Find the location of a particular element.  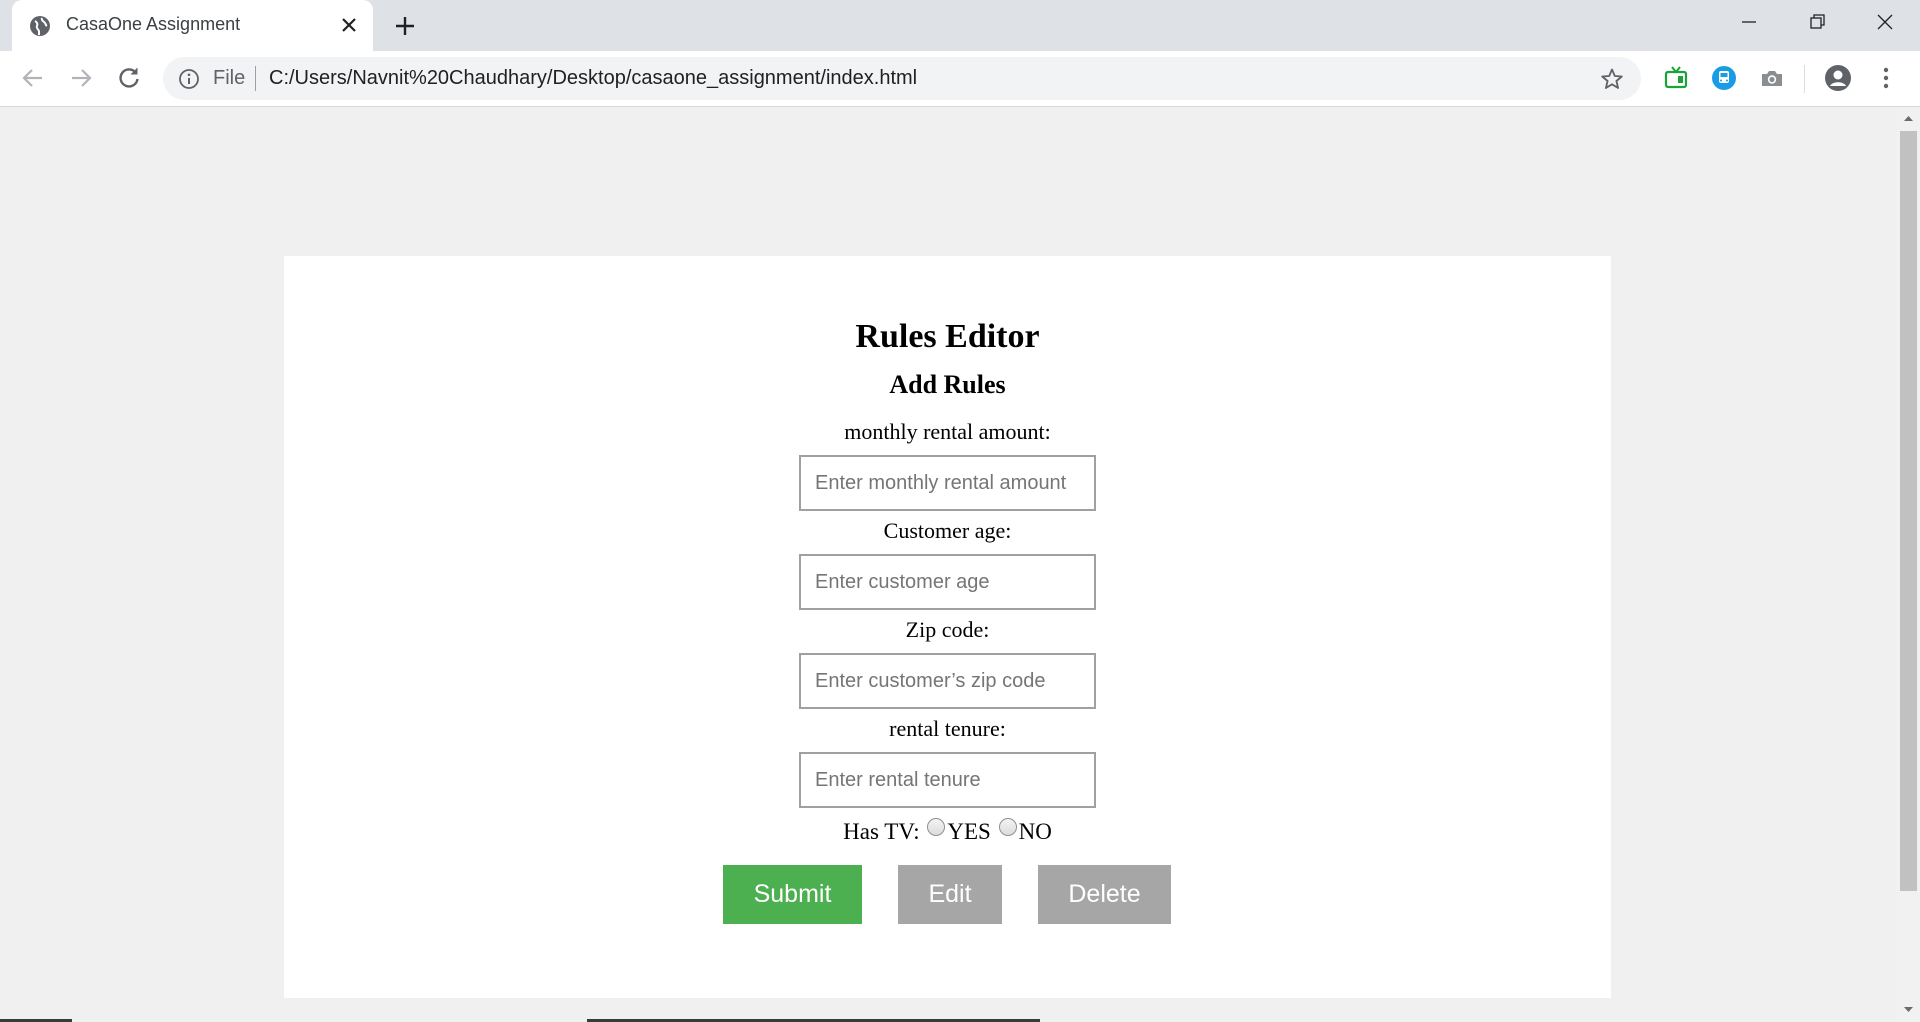

plus-icon is located at coordinates (405, 26).